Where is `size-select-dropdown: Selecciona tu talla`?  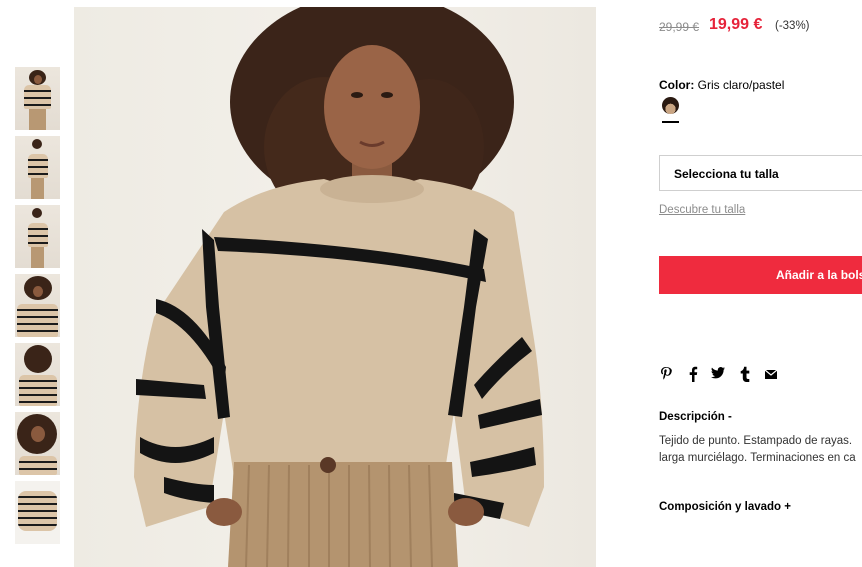 size-select-dropdown: Selecciona tu talla is located at coordinates (760, 173).